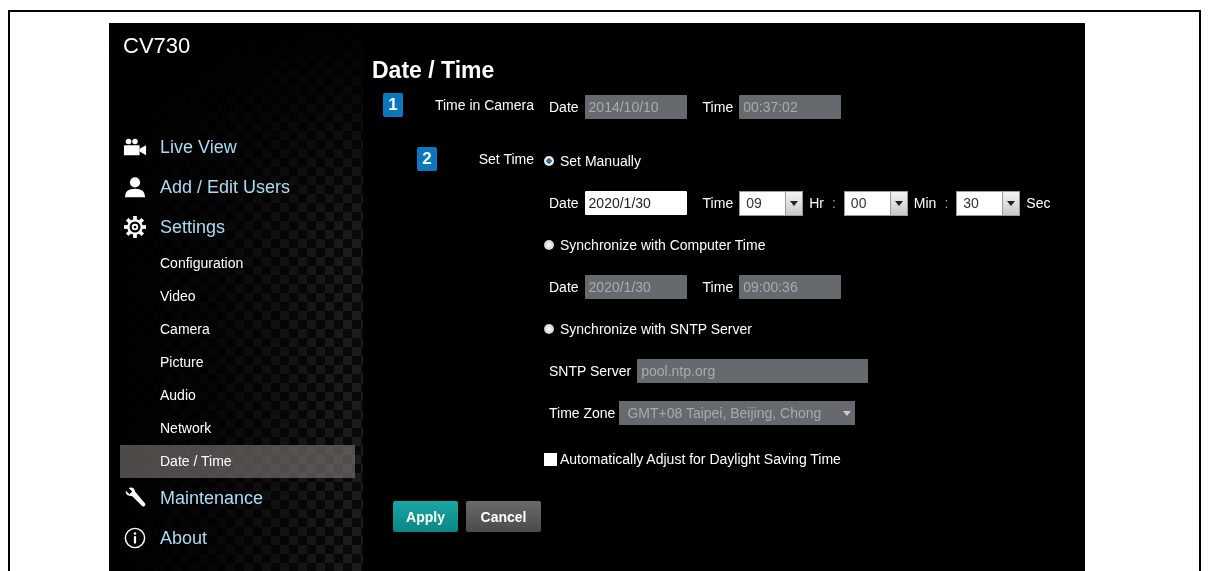  Describe the element at coordinates (237, 461) in the screenshot. I see `submenu-item: Date / Time` at that location.